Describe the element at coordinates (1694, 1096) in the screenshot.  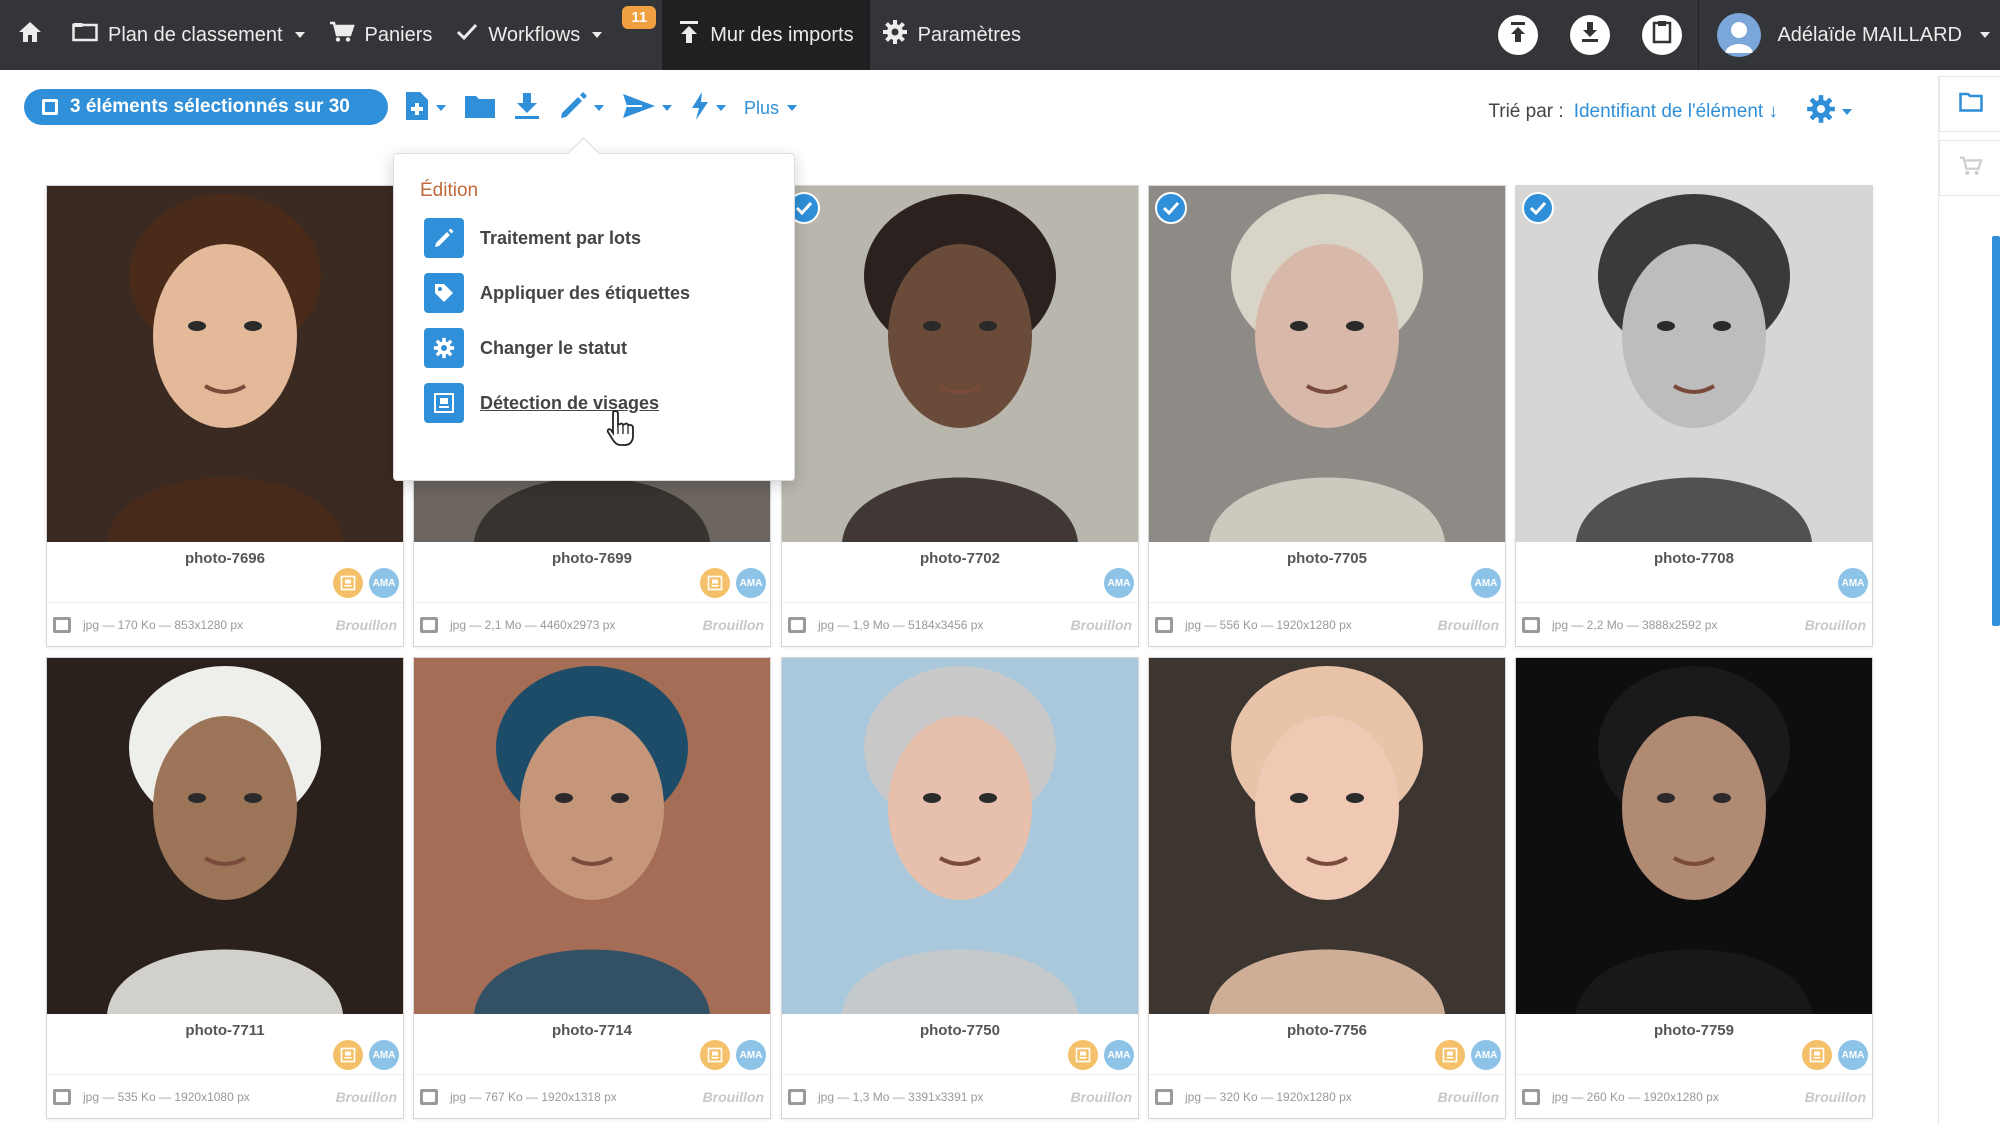
I see `photo-meta-bar: jpg — 260 Ko — 1920x1280 px Brouillon` at that location.